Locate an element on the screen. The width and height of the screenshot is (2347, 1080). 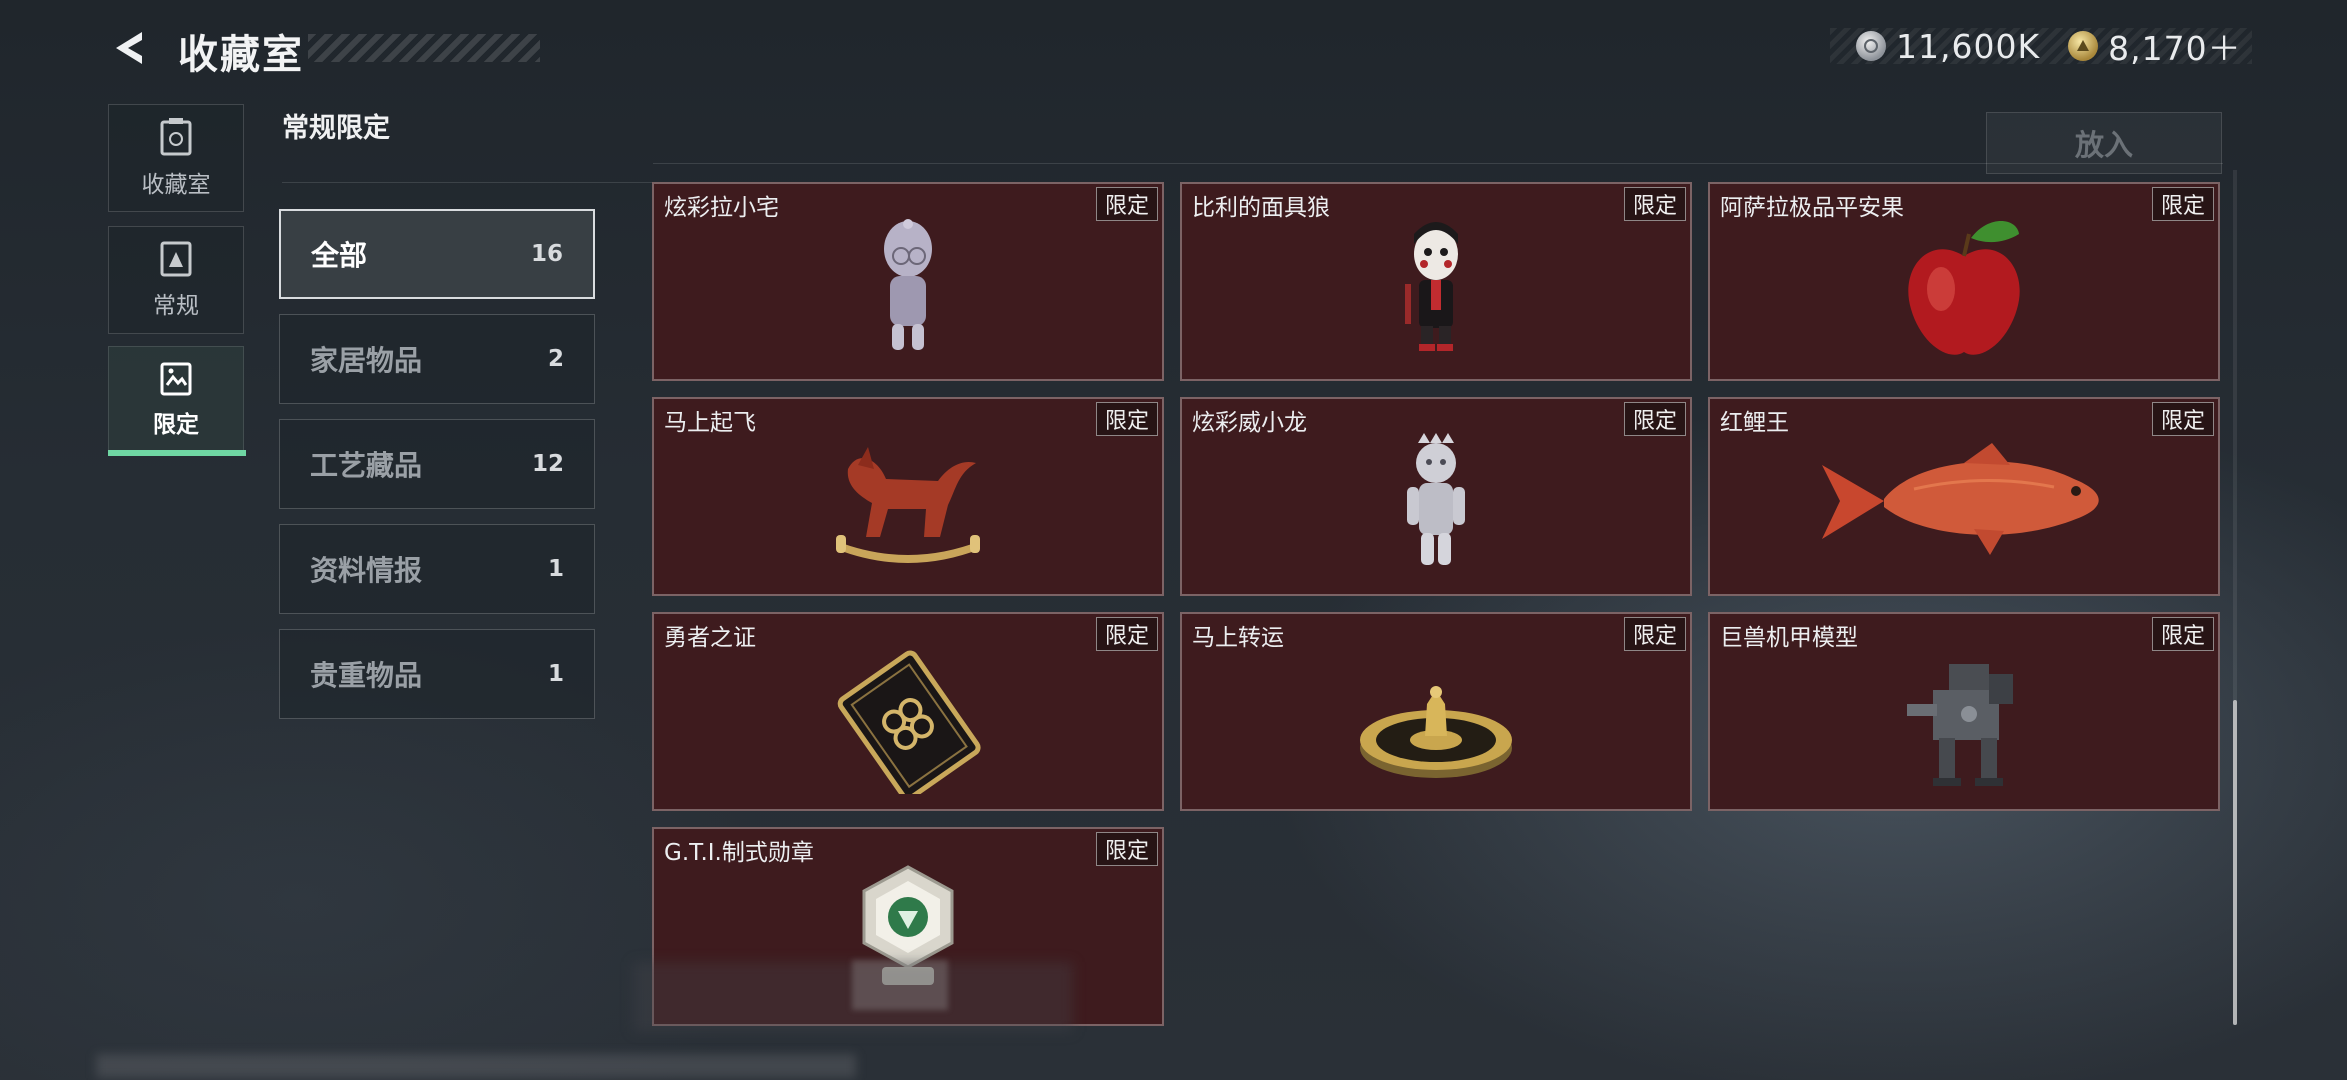
item-card: 巨兽机甲模型 限定 is located at coordinates (1964, 711).